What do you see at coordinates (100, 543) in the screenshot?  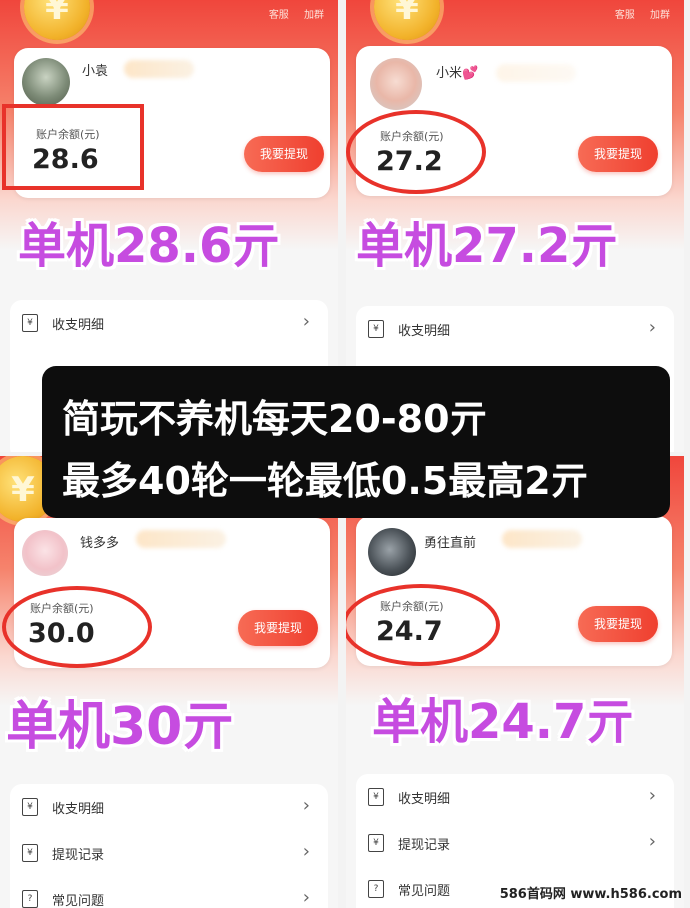 I see `username: 钱多多` at bounding box center [100, 543].